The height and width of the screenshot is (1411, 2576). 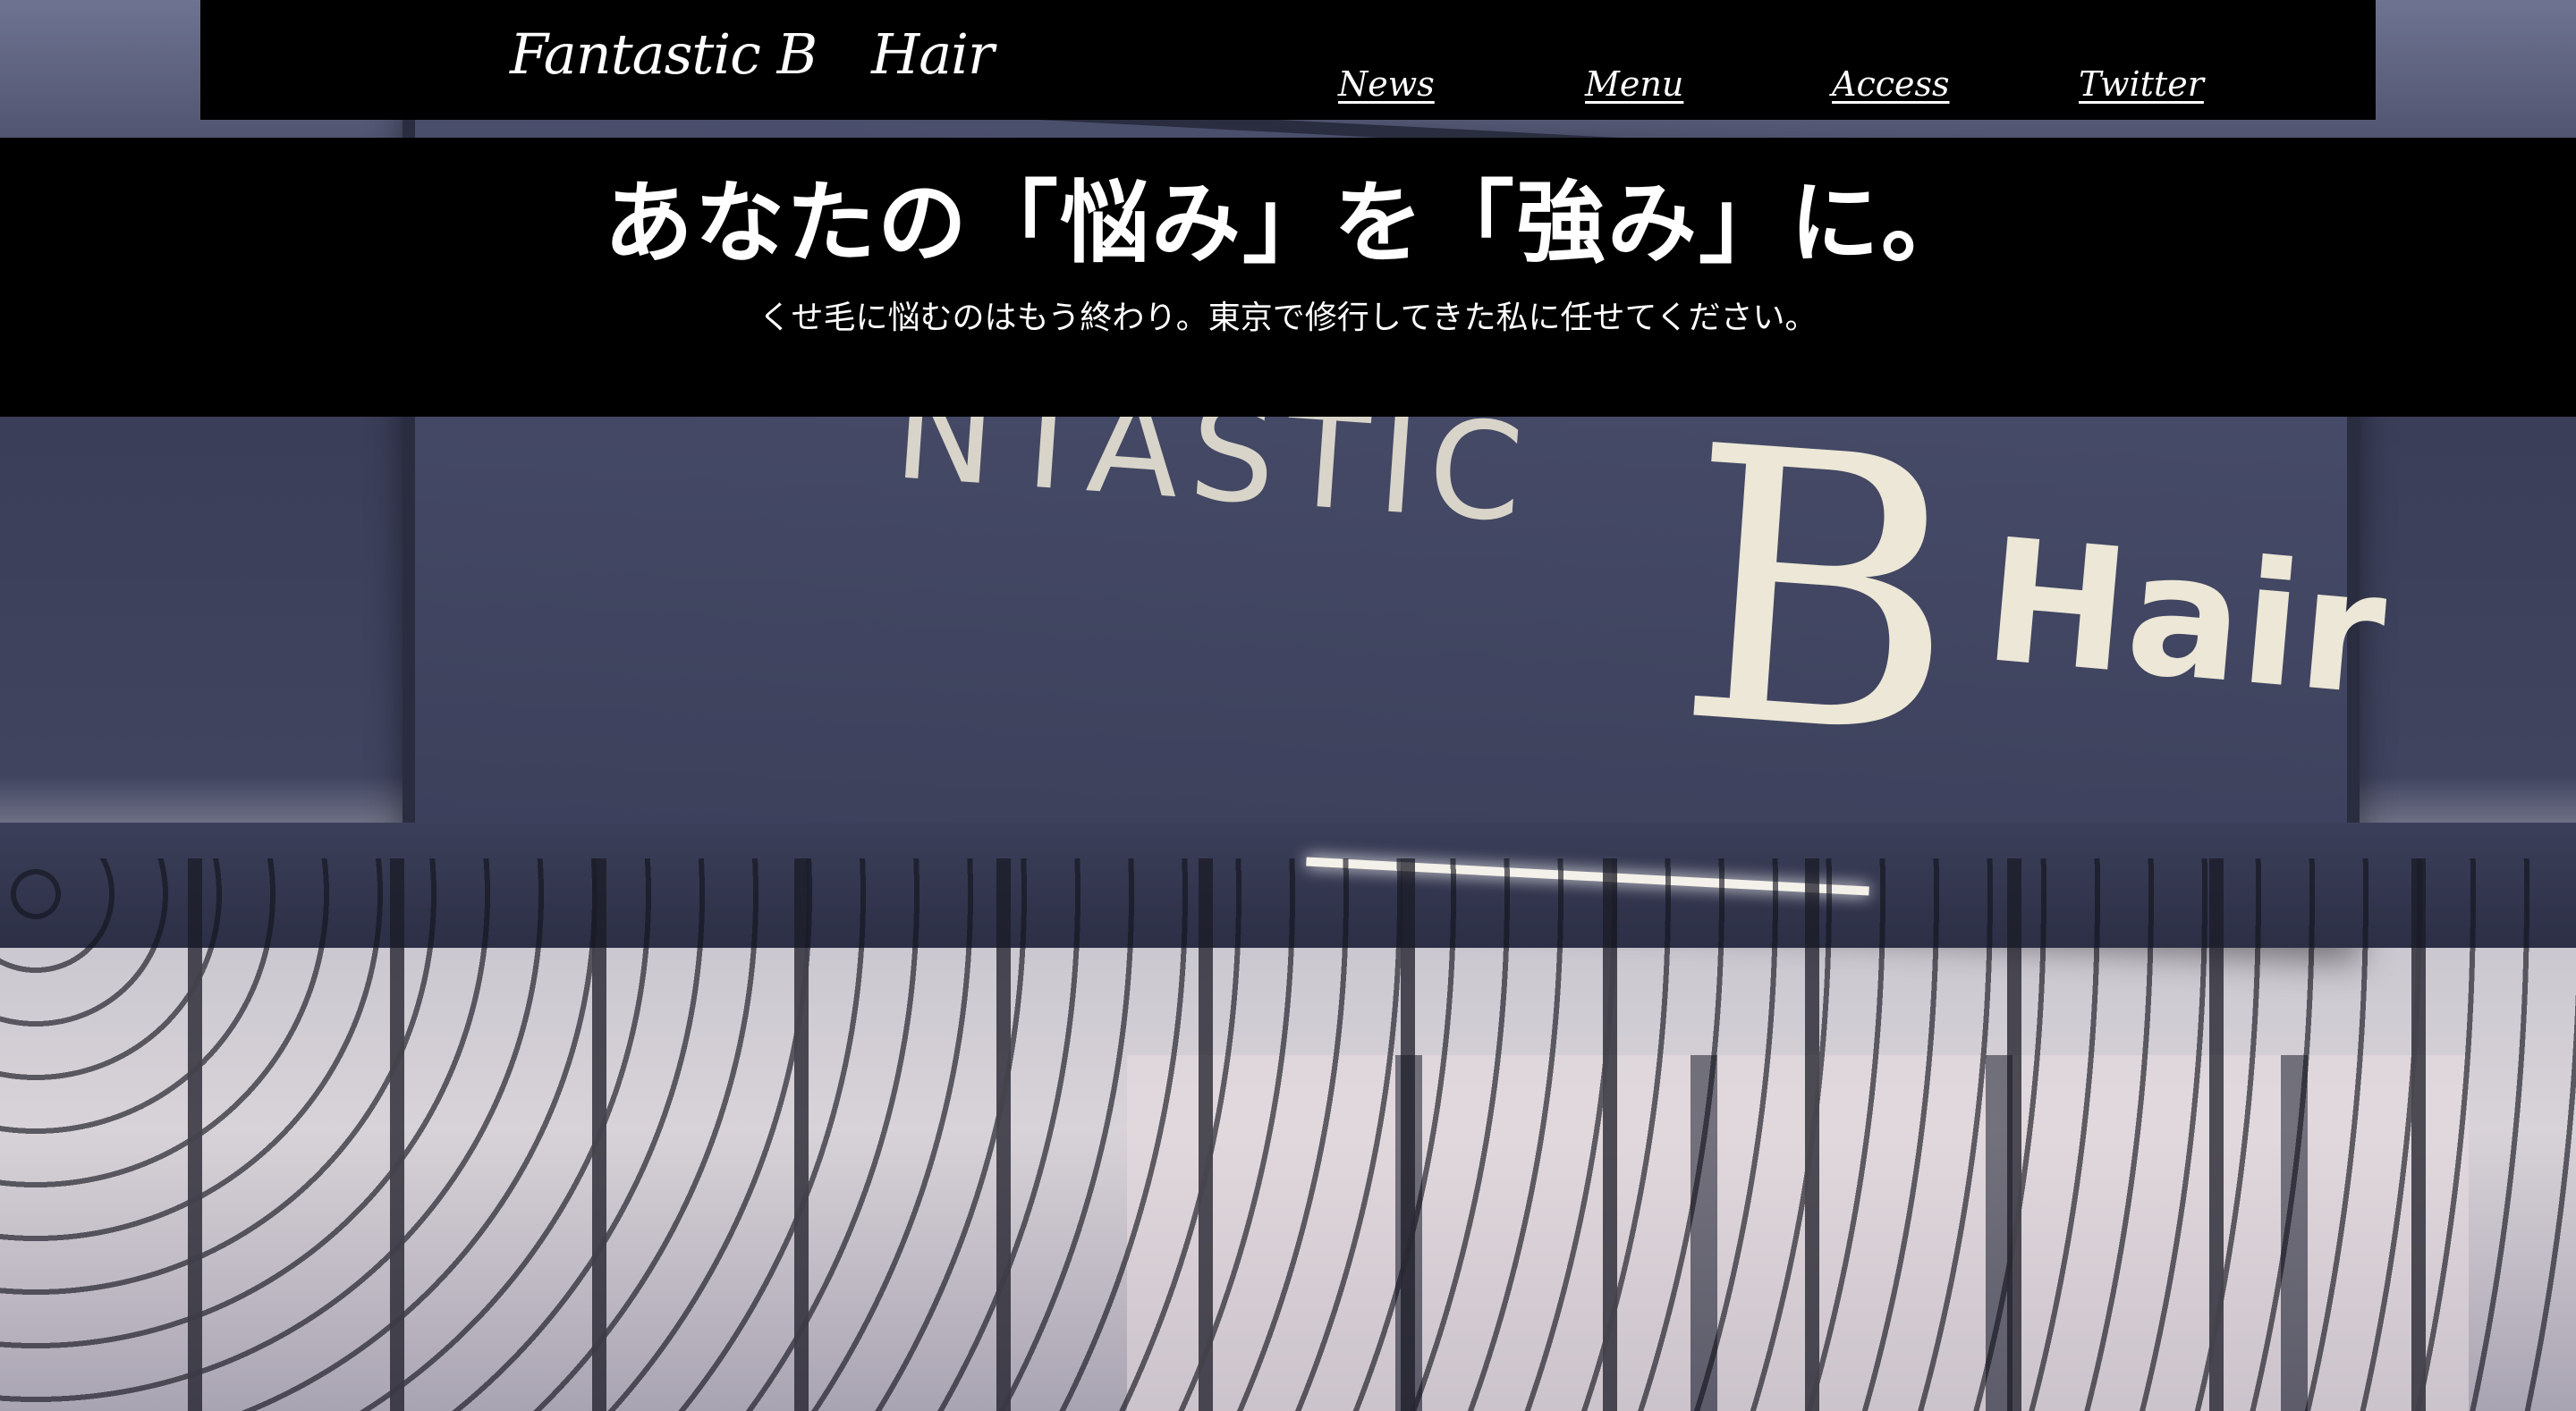 What do you see at coordinates (1955, 84) in the screenshot?
I see `nav-link-access: Access` at bounding box center [1955, 84].